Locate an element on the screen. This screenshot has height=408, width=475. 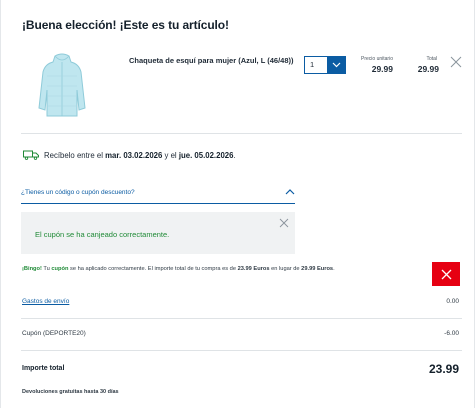
remove-coupon-button is located at coordinates (446, 274).